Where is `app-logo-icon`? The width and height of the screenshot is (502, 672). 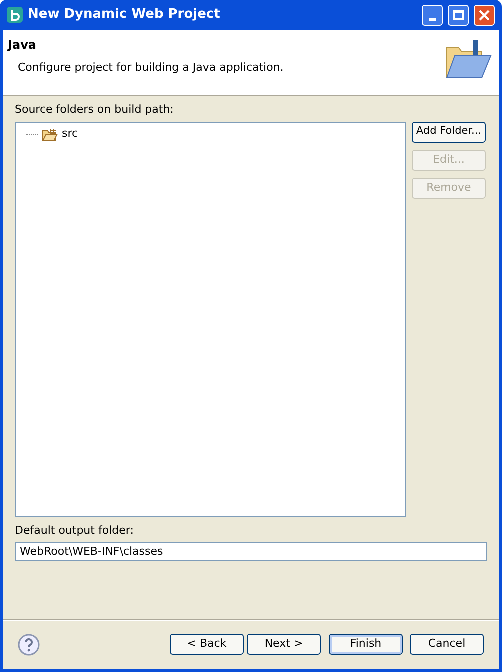
app-logo-icon is located at coordinates (15, 15).